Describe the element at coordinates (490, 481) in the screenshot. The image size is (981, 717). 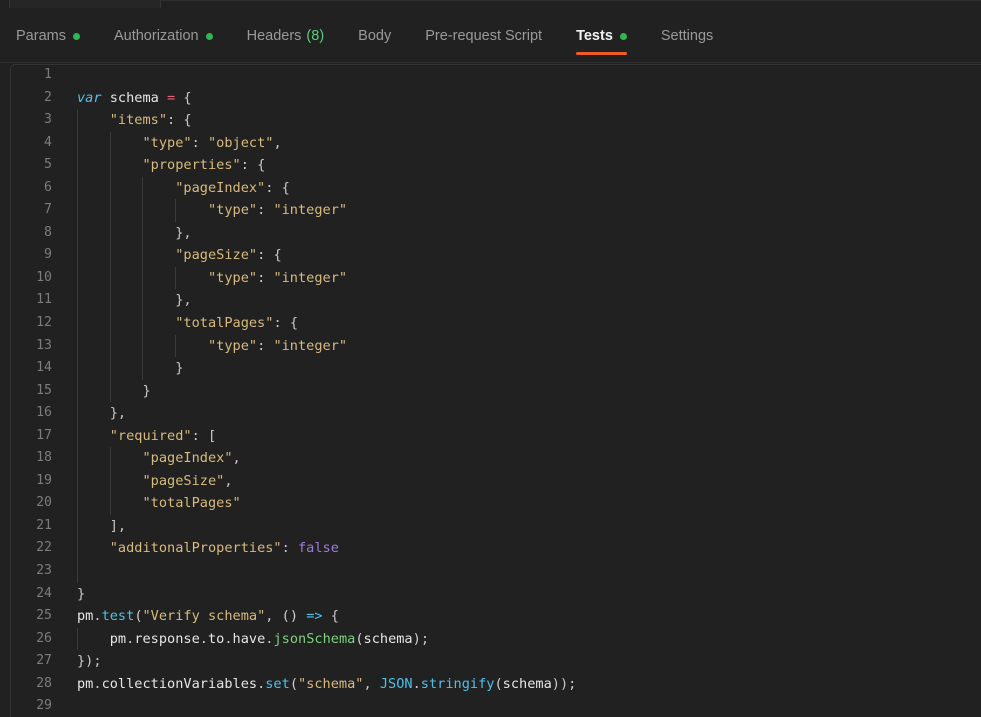
I see `code-line: 19 "pageSize",` at that location.